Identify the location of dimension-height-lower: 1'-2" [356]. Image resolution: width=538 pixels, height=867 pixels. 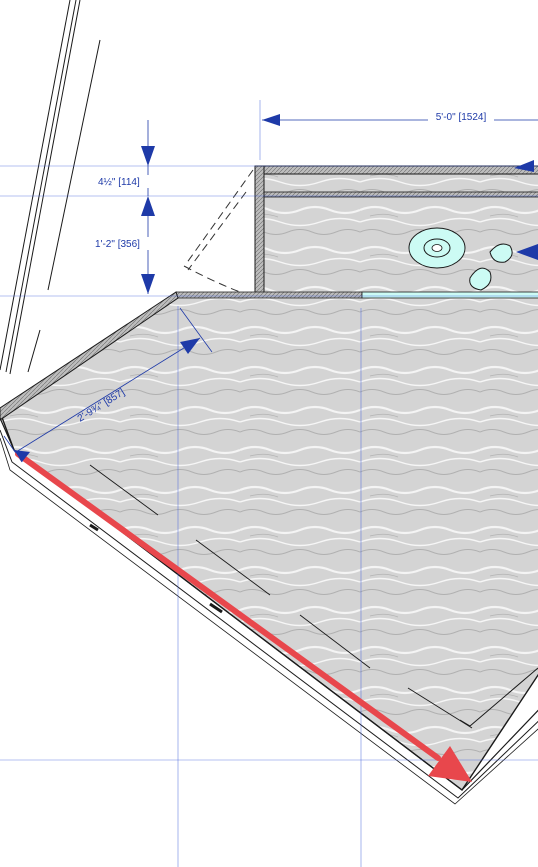
(124, 255).